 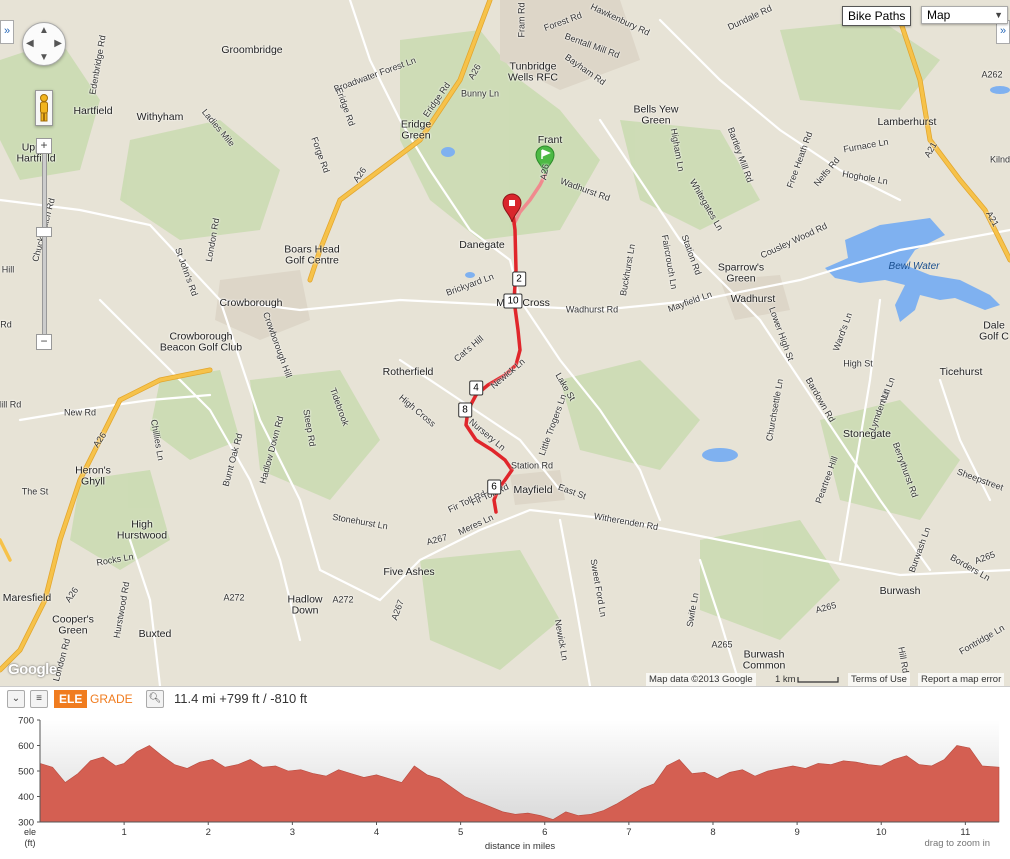 I want to click on x-tick-label: 9, so click(x=796, y=832).